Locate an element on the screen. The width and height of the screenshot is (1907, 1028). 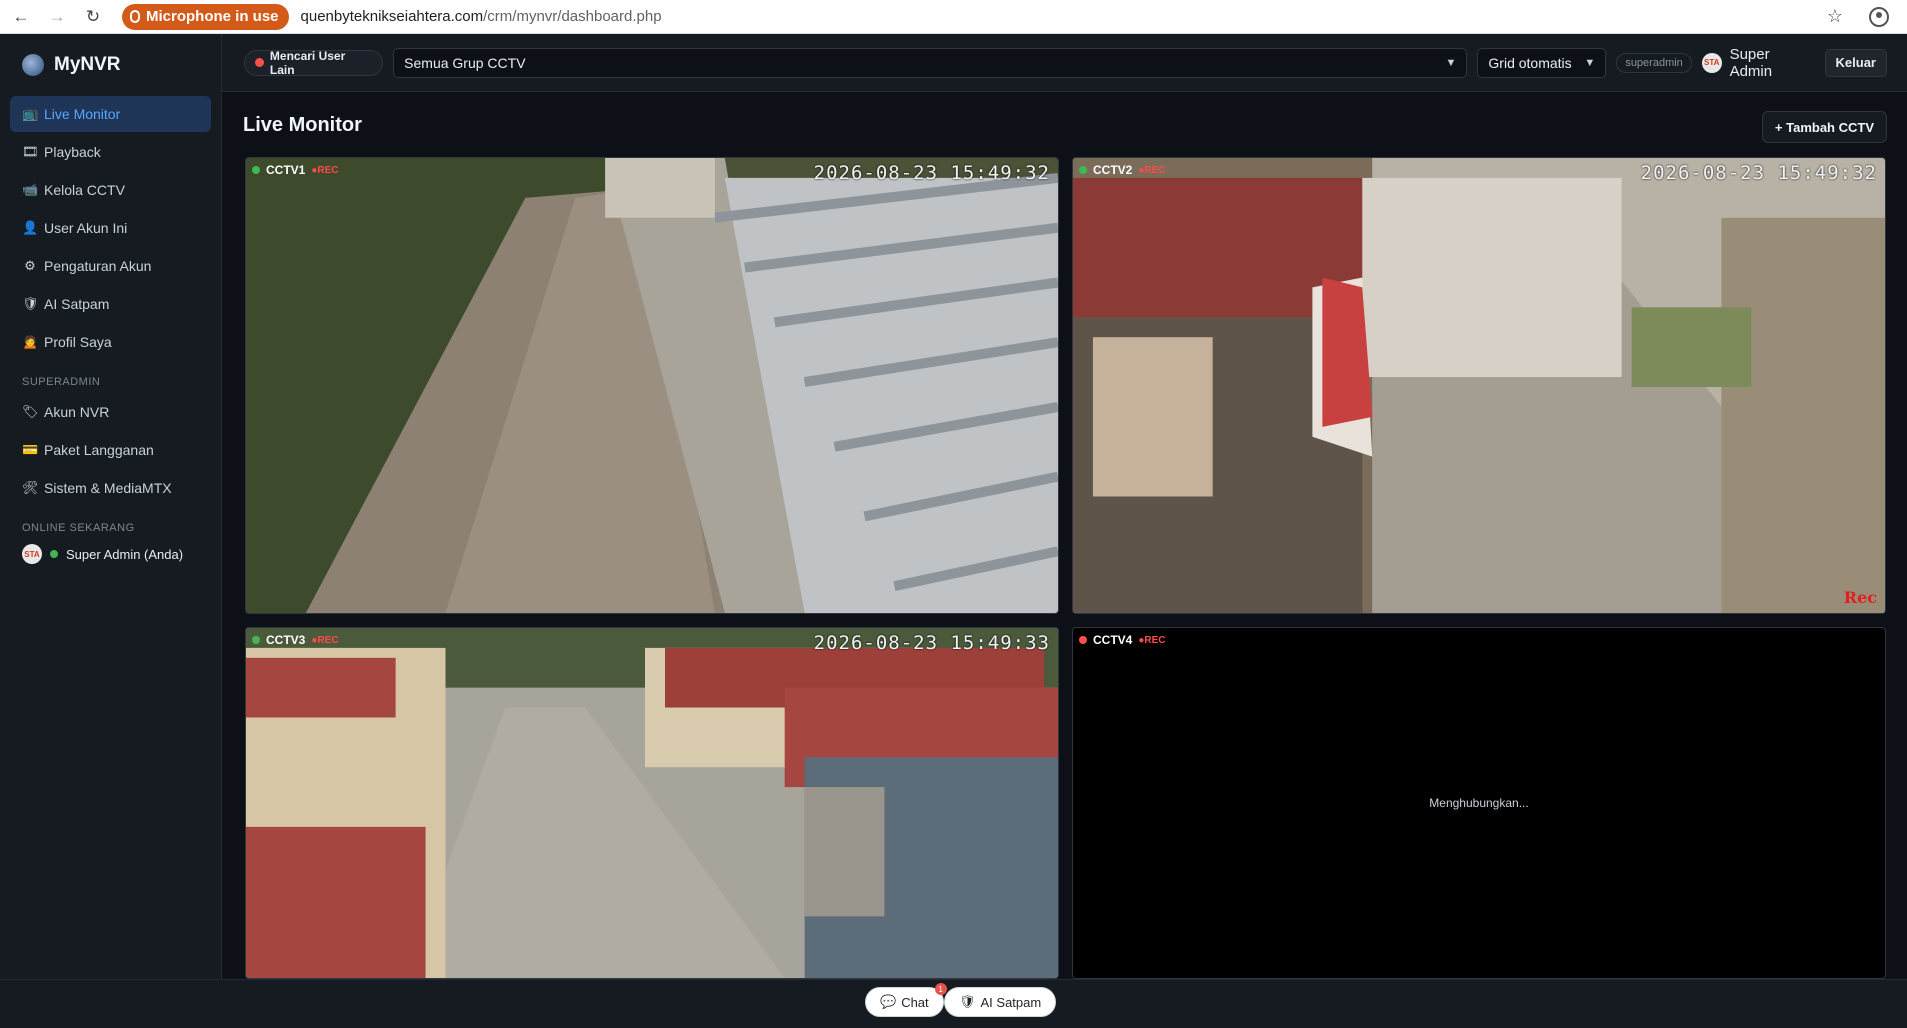
camera-name: CCTV4 is located at coordinates (1113, 640).